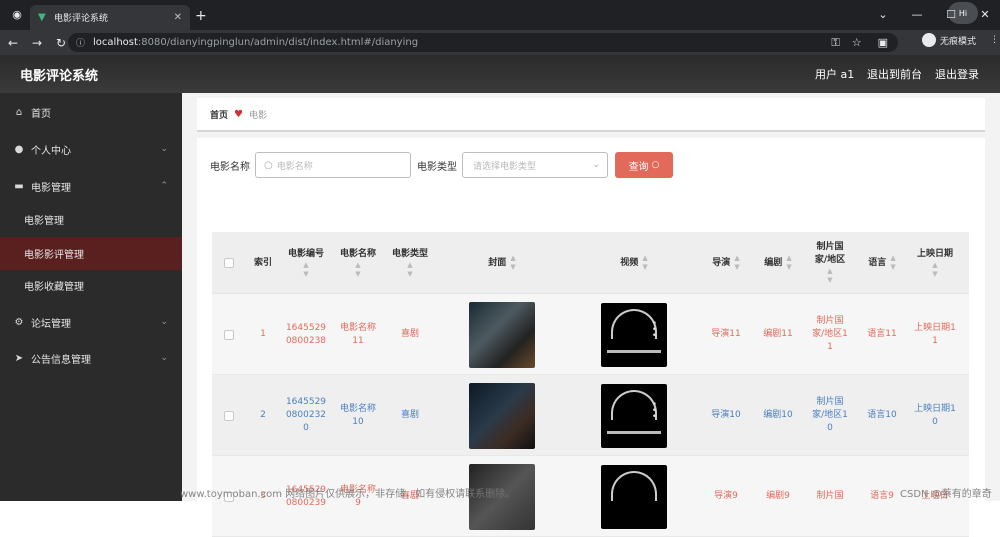  Describe the element at coordinates (721, 262) in the screenshot. I see `col-director-label: 导演` at that location.